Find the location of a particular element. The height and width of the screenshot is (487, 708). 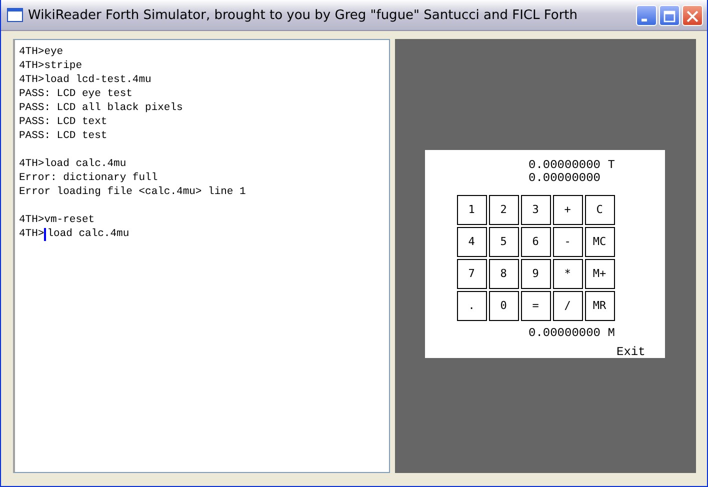

calculator-key: C is located at coordinates (599, 209).